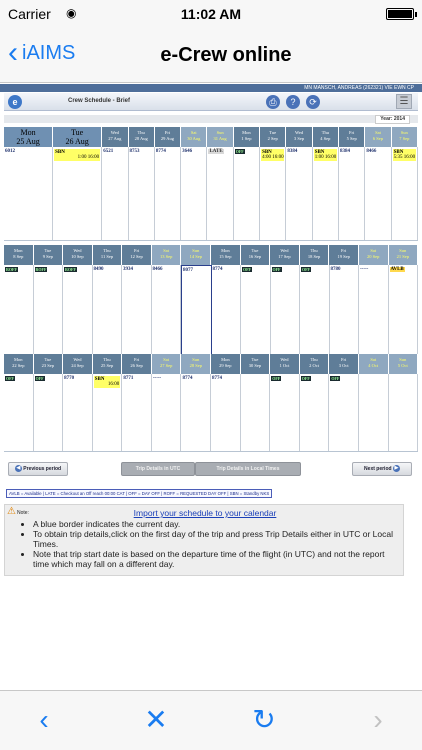 Image resolution: width=422 pixels, height=750 pixels. I want to click on day-cell: SBN 16:00, so click(107, 412).